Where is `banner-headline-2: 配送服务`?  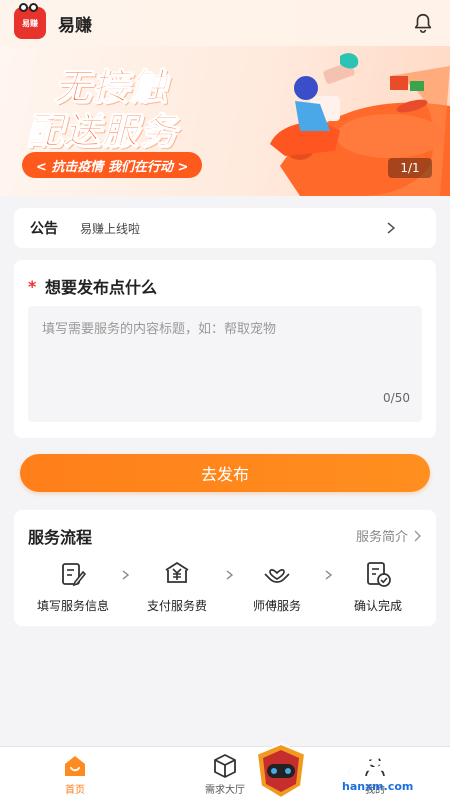 banner-headline-2: 配送服务 is located at coordinates (102, 132).